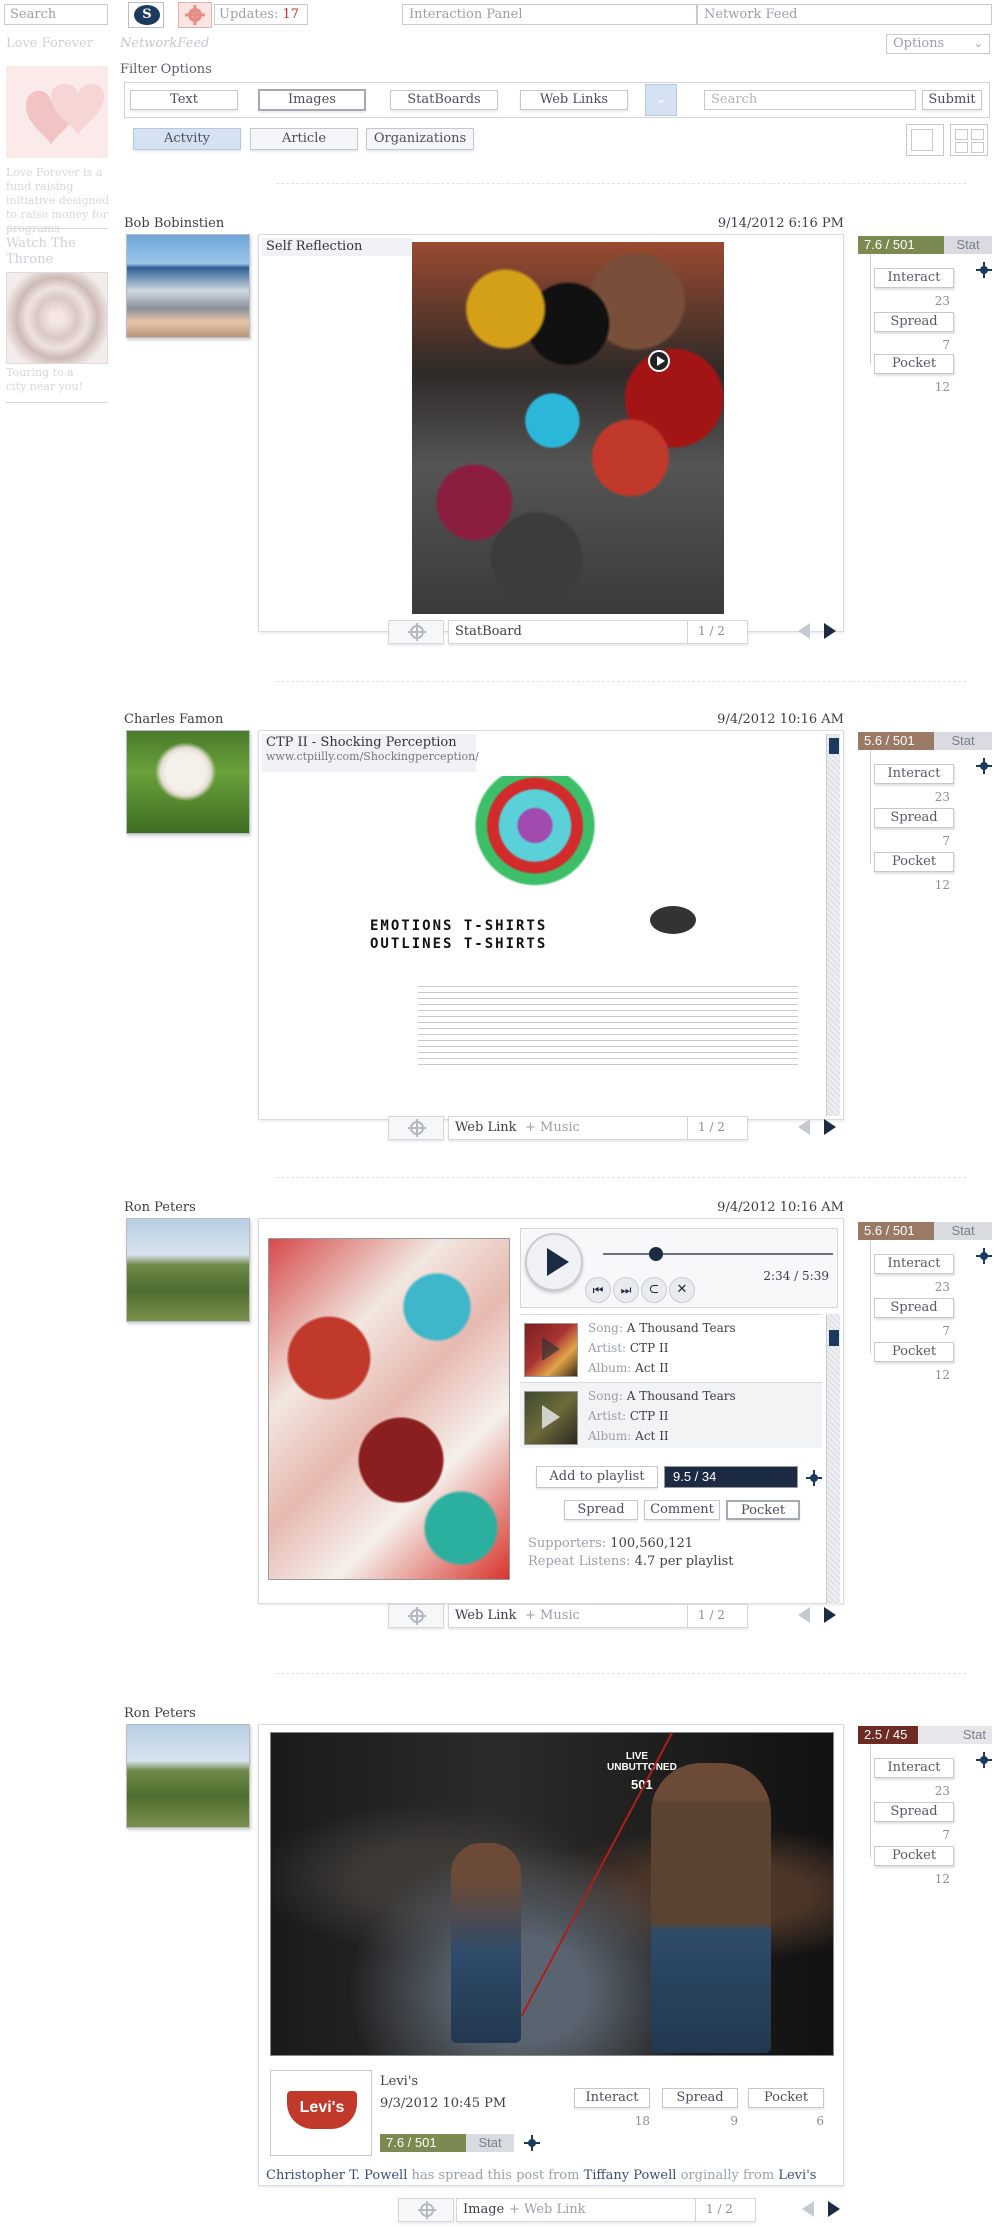 This screenshot has width=1002, height=2227. Describe the element at coordinates (718, 1254) in the screenshot. I see `progress-track` at that location.